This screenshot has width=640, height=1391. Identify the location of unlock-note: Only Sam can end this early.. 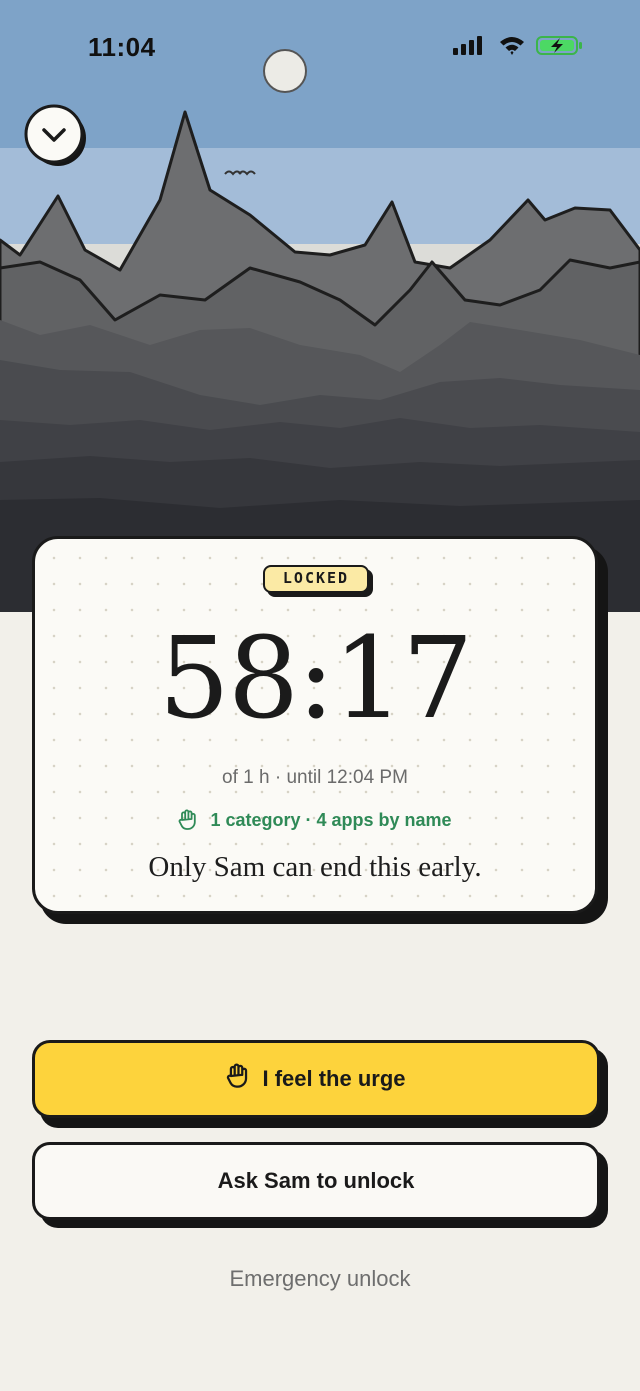
(315, 867).